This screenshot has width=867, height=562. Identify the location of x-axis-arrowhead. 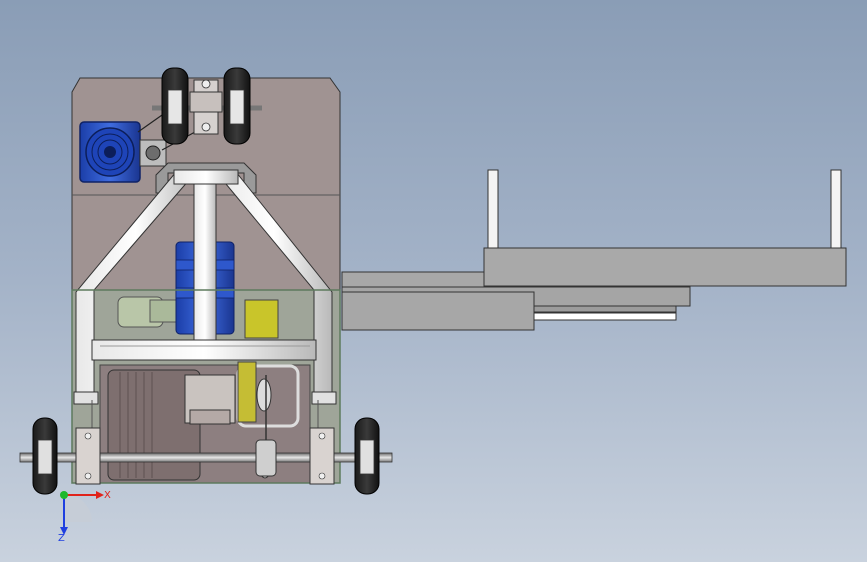
(100, 495).